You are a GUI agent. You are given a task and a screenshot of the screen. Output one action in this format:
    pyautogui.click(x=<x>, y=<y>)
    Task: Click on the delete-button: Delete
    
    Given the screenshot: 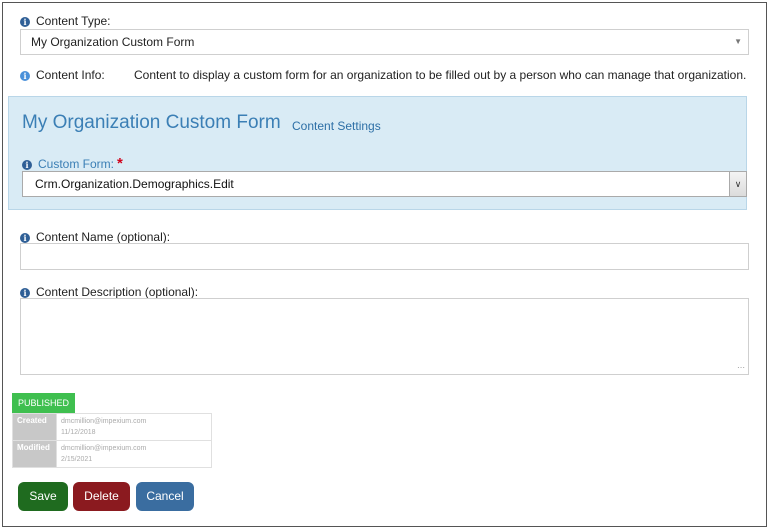 What is the action you would take?
    pyautogui.click(x=101, y=496)
    